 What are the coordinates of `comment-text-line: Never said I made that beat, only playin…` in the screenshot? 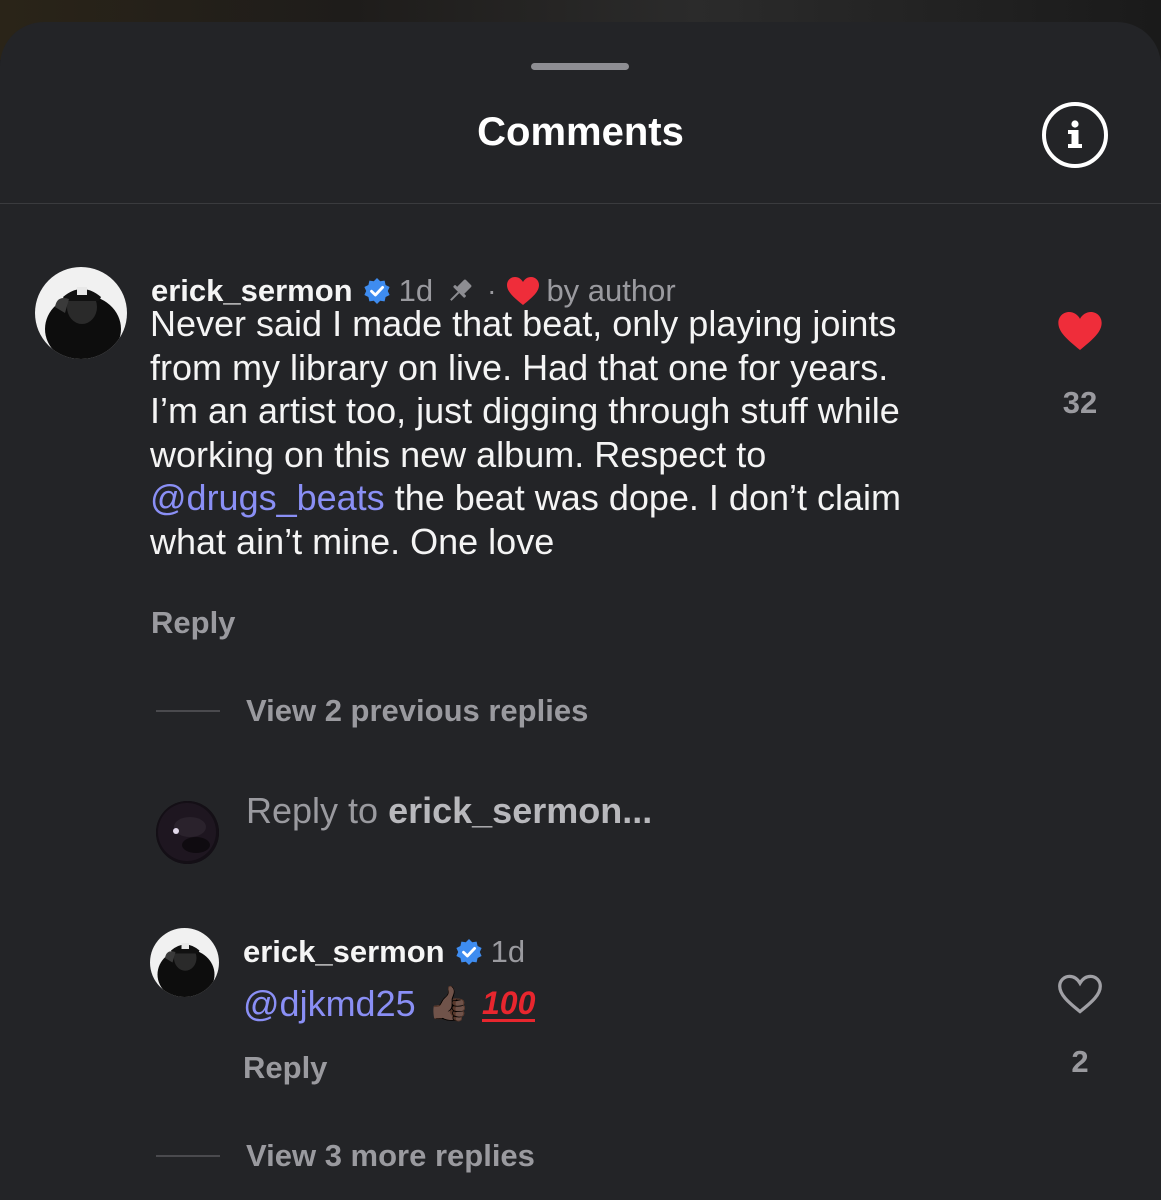 It's located at (523, 323).